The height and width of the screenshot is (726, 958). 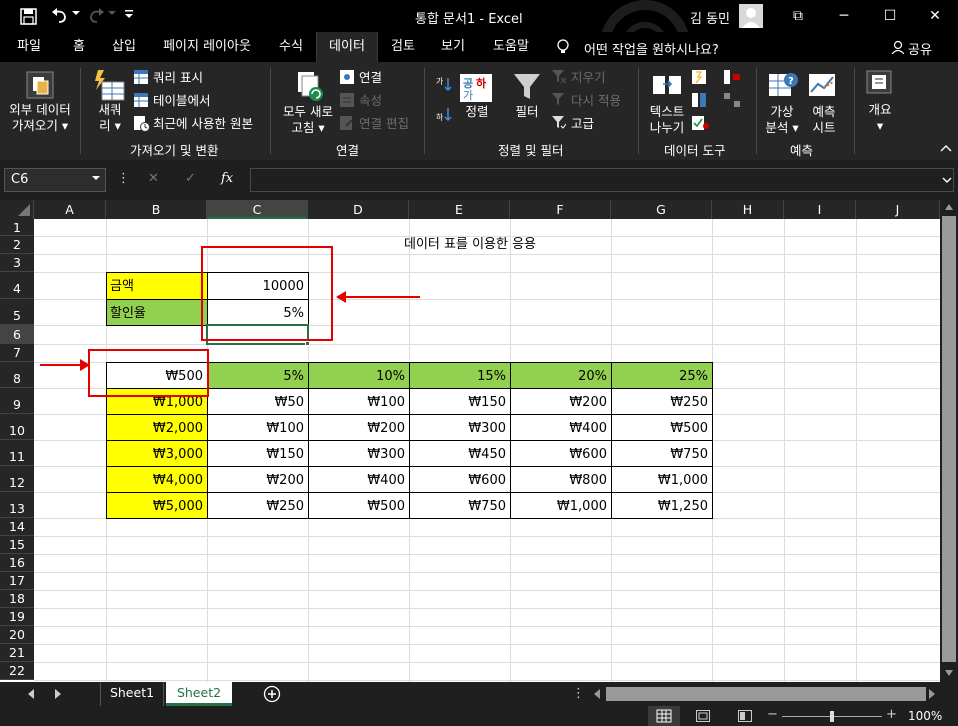 I want to click on result-cell: ₩150, so click(x=258, y=453).